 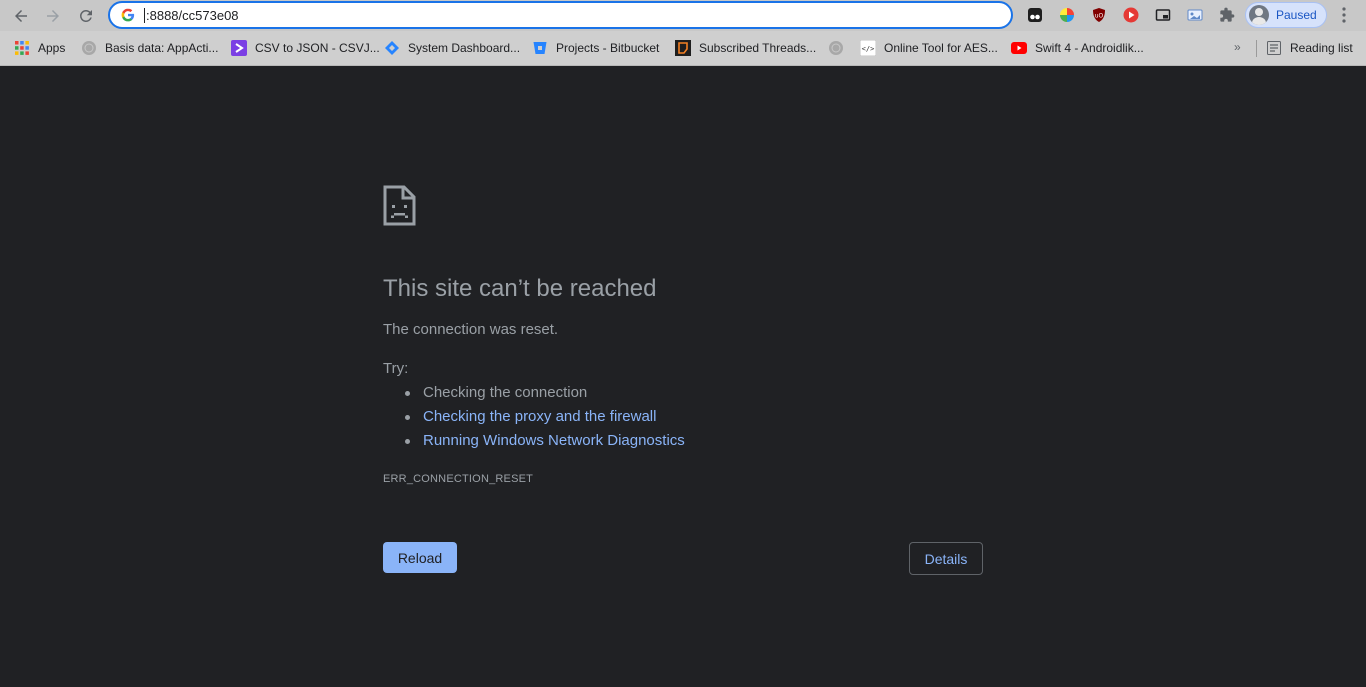 I want to click on bookmark-label: Projects - Bitbucket, so click(x=608, y=48).